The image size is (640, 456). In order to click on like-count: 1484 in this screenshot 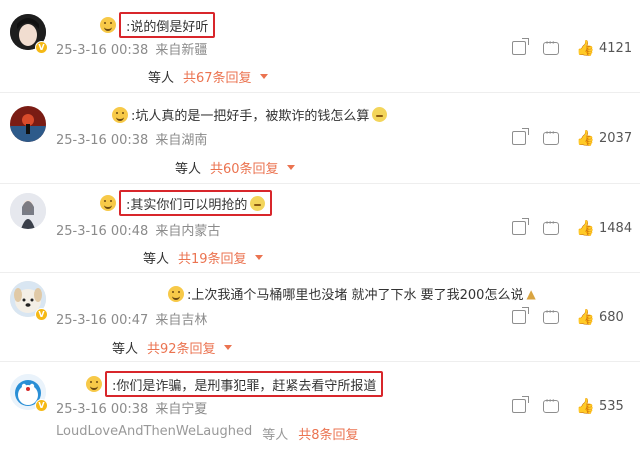, I will do `click(616, 228)`.